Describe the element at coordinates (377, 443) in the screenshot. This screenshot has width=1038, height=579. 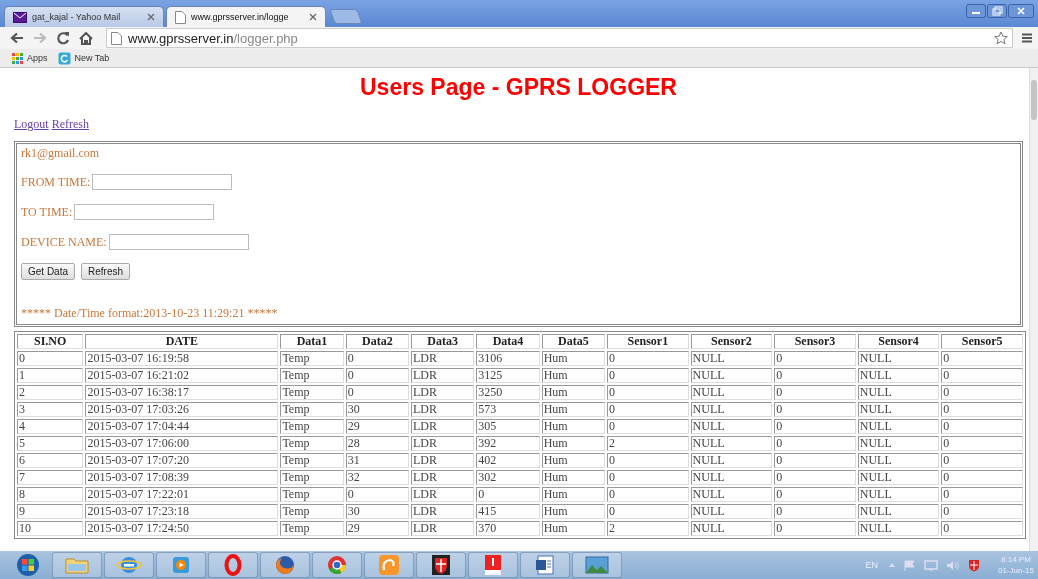
I see `table-cell: 28` at that location.